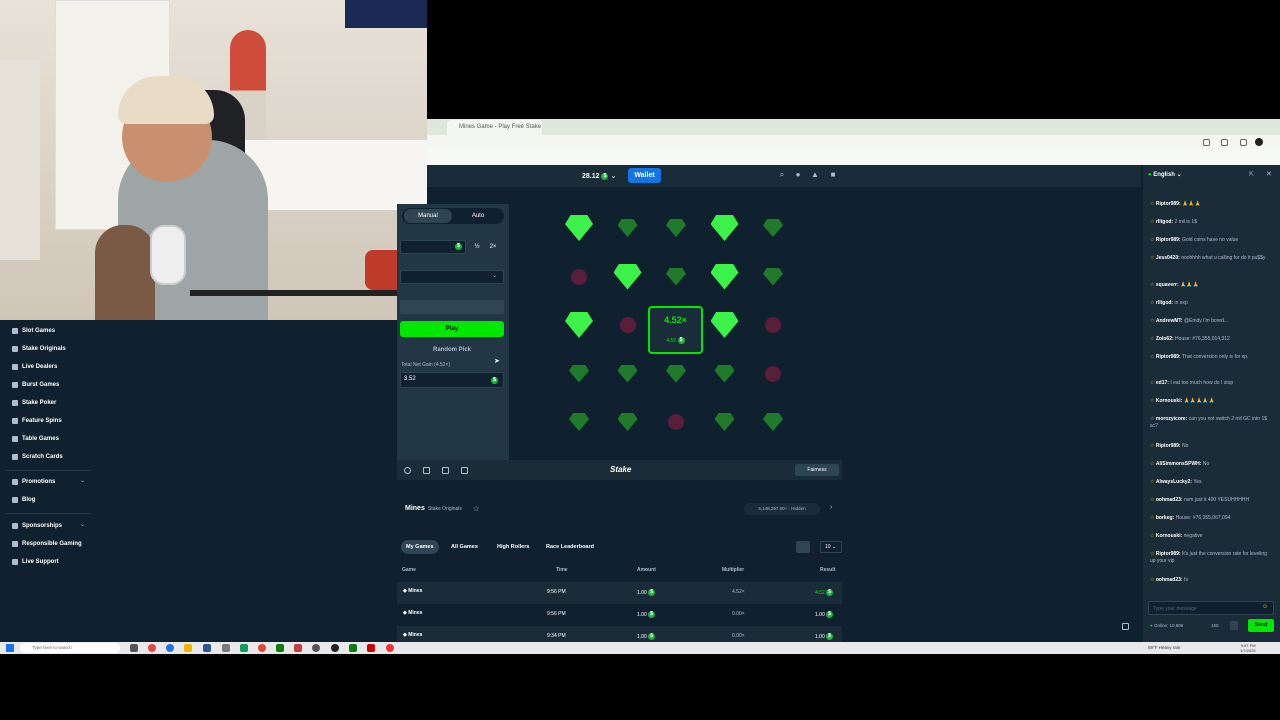 The height and width of the screenshot is (720, 1280). I want to click on chat-username: oohmad23:, so click(1169, 500).